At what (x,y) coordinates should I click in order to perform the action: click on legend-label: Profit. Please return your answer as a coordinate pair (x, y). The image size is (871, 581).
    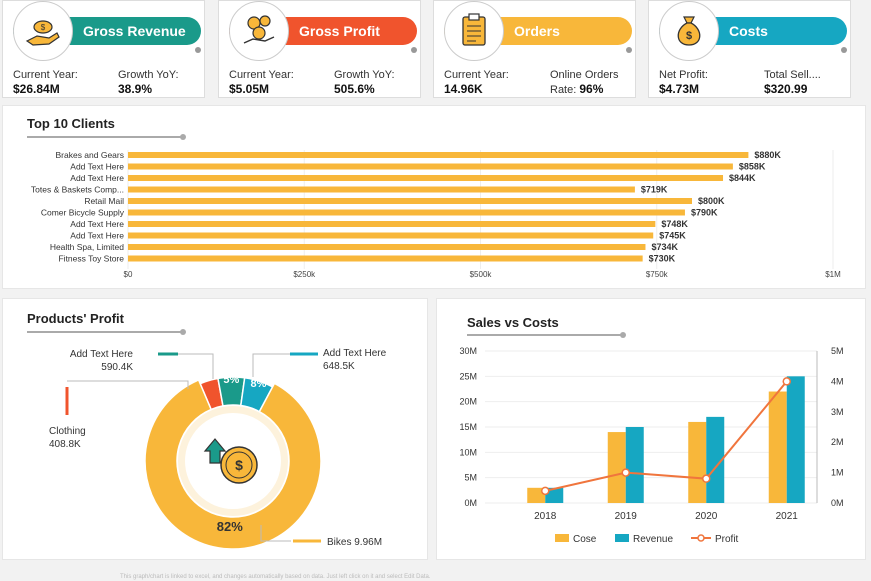
    Looking at the image, I should click on (727, 539).